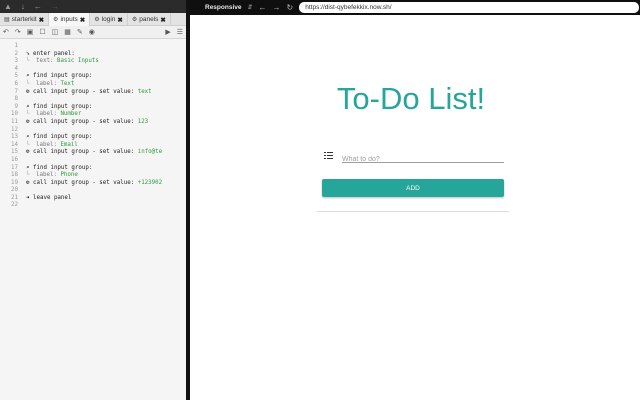  I want to click on line-number: 15, so click(14, 152).